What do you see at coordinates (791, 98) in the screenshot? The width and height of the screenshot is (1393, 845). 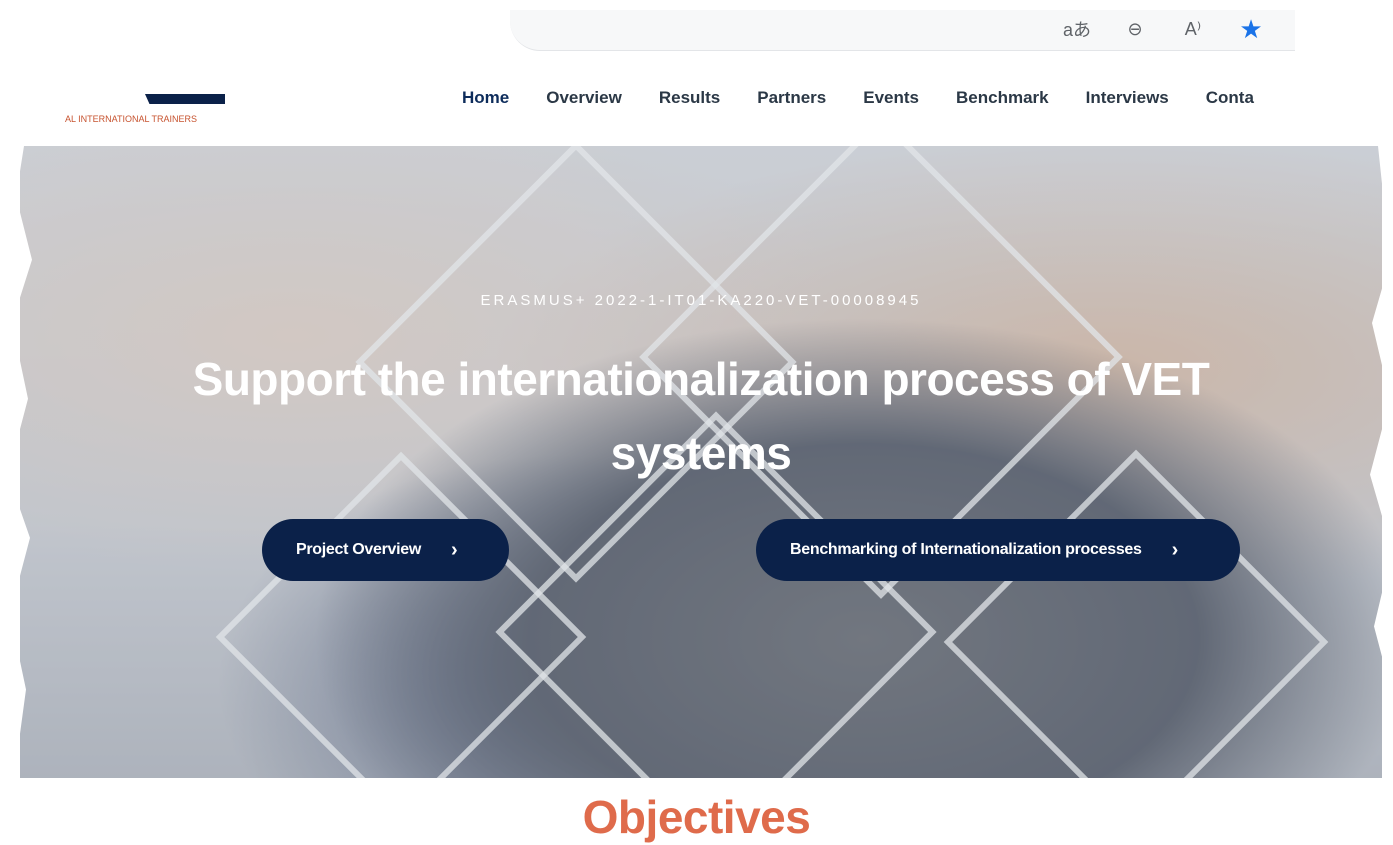 I see `nav-partners: Partners` at bounding box center [791, 98].